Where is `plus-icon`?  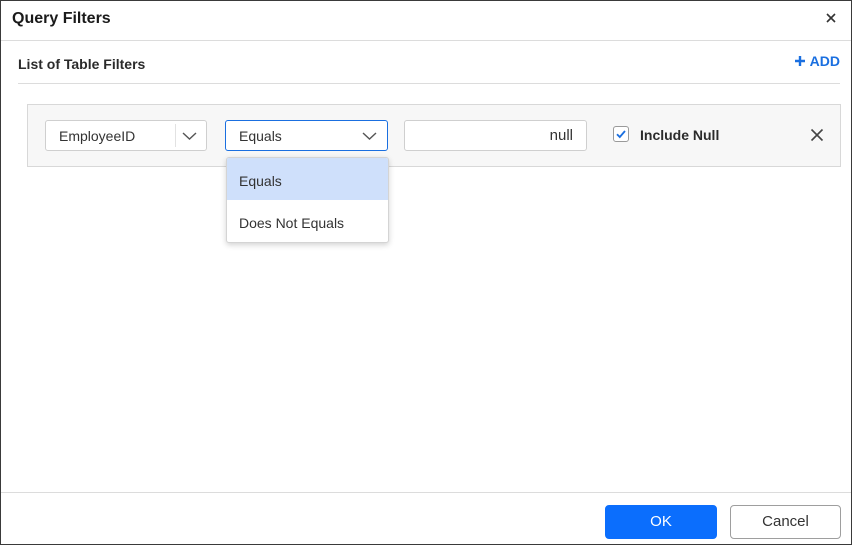
plus-icon is located at coordinates (799, 61).